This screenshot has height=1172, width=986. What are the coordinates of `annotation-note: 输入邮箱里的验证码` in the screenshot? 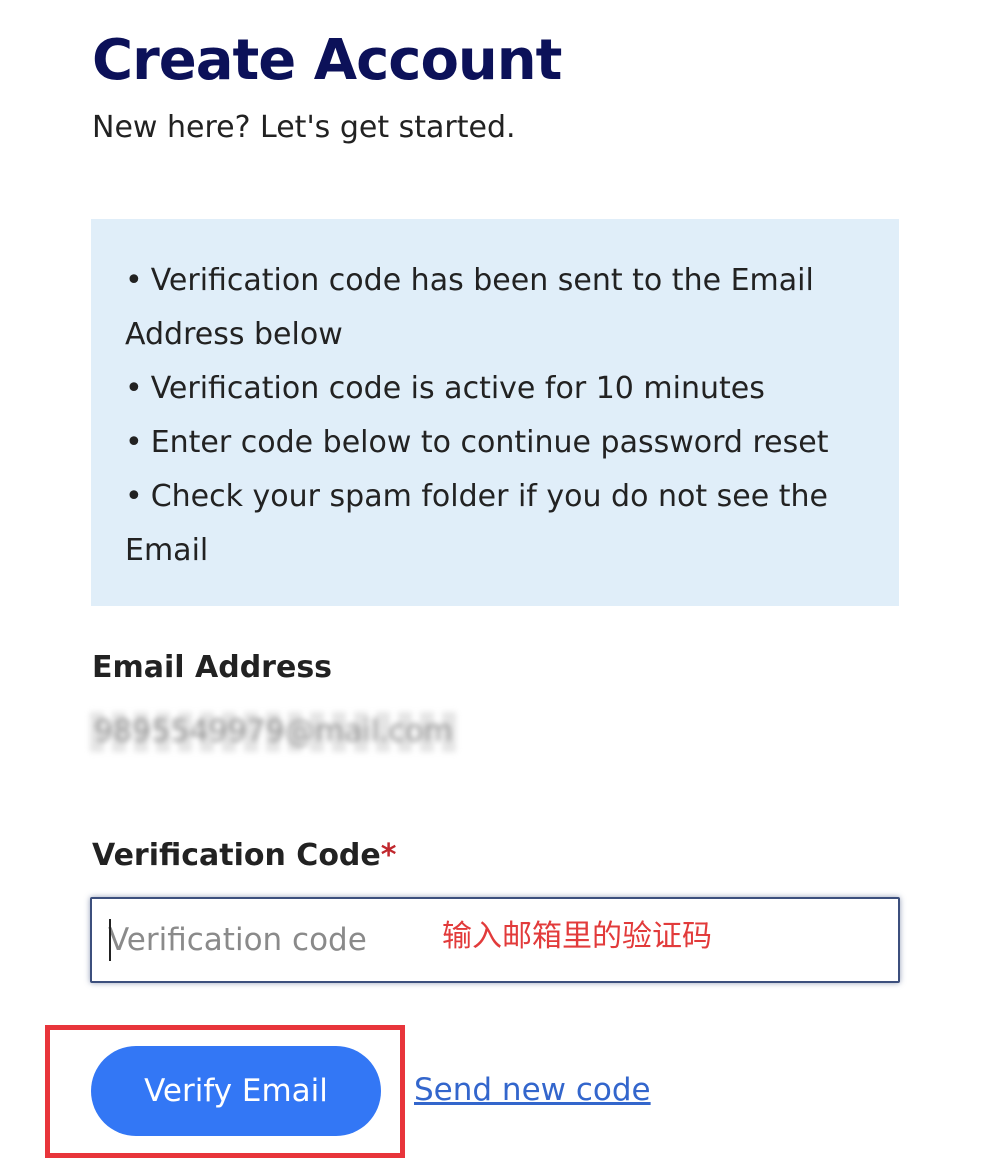 It's located at (577, 936).